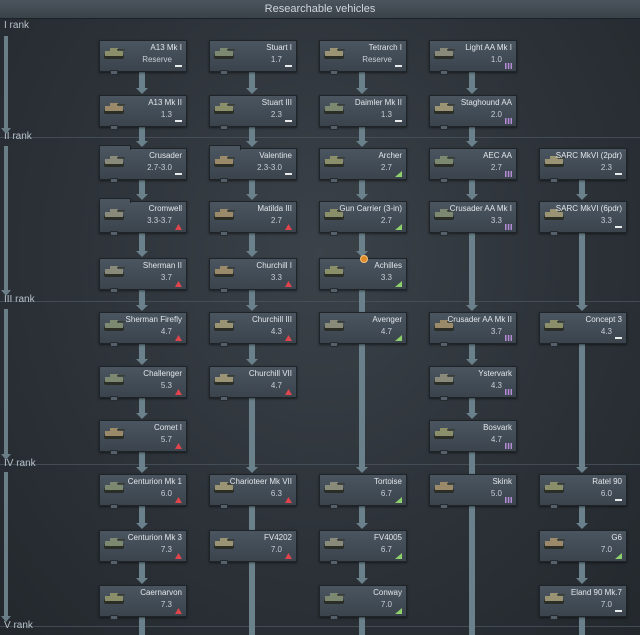 This screenshot has width=640, height=635. I want to click on vehicle-card: Tetrarch I Reserve, so click(363, 57).